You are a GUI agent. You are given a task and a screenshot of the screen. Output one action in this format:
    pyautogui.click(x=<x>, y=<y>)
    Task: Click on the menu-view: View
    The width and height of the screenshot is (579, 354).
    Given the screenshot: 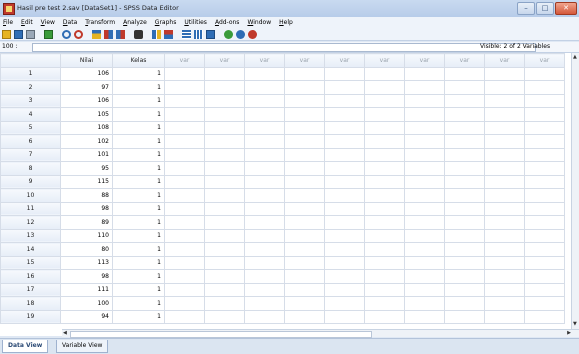 What is the action you would take?
    pyautogui.click(x=48, y=22)
    